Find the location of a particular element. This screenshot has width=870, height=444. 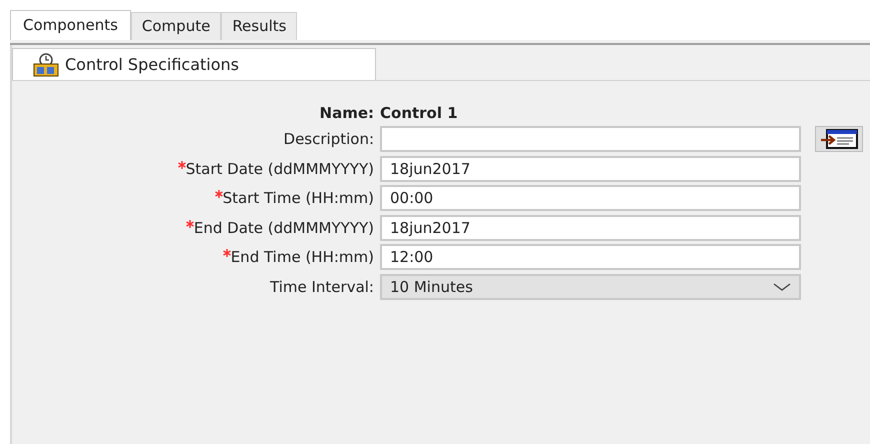

tab: Compute is located at coordinates (176, 26).